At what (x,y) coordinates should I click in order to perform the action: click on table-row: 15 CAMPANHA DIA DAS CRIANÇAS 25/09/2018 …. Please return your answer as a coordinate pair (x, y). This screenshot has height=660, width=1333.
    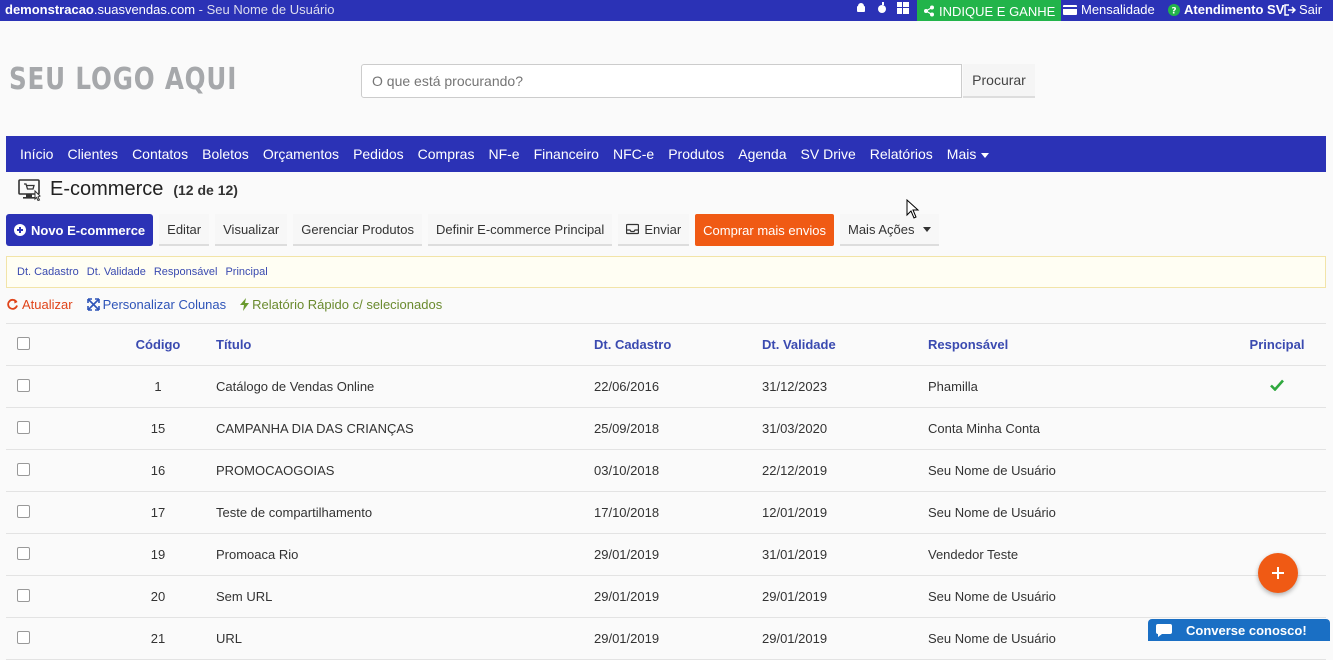
    Looking at the image, I should click on (666, 428).